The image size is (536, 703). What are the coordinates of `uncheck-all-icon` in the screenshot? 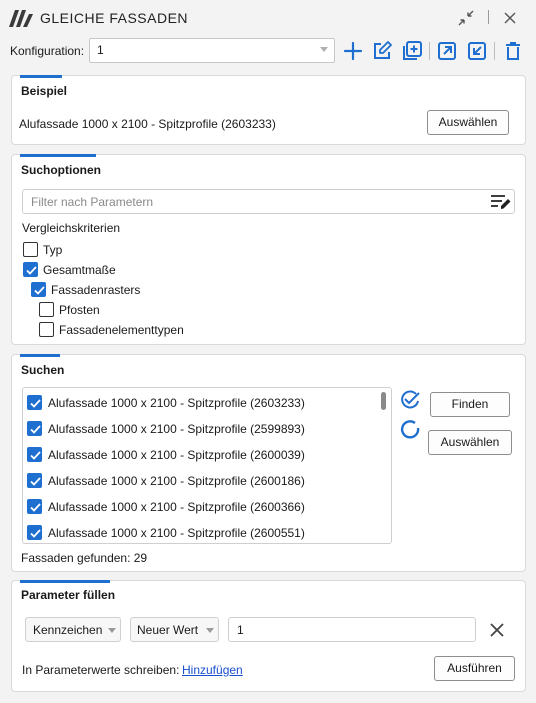 It's located at (410, 430).